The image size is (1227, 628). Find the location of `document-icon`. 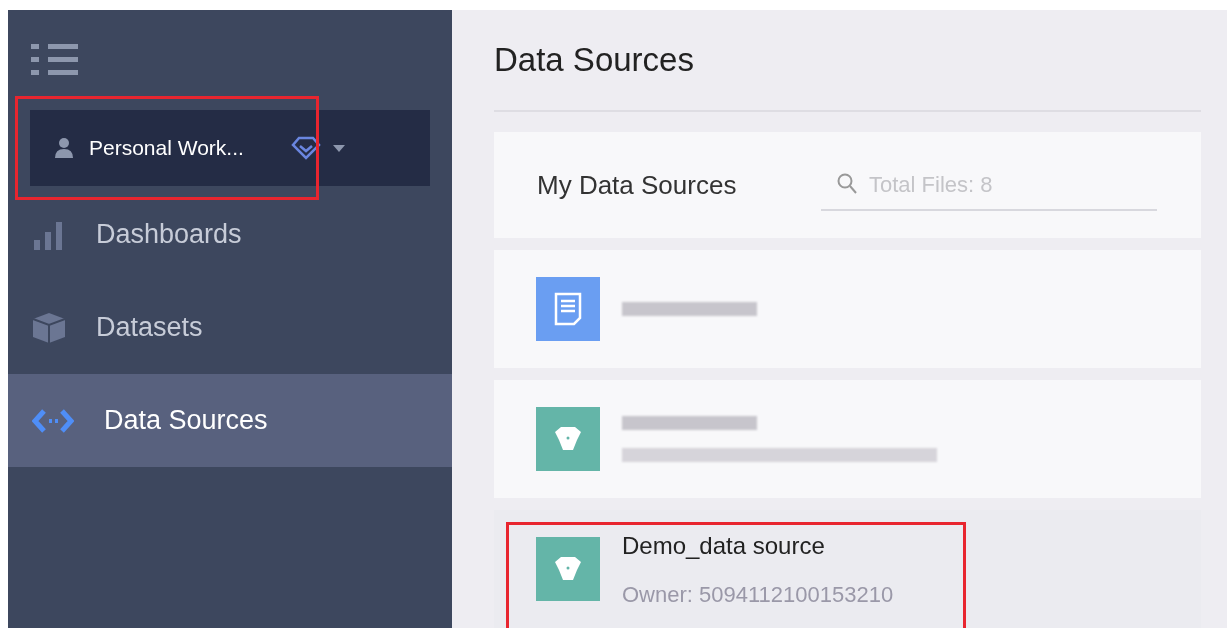

document-icon is located at coordinates (568, 309).